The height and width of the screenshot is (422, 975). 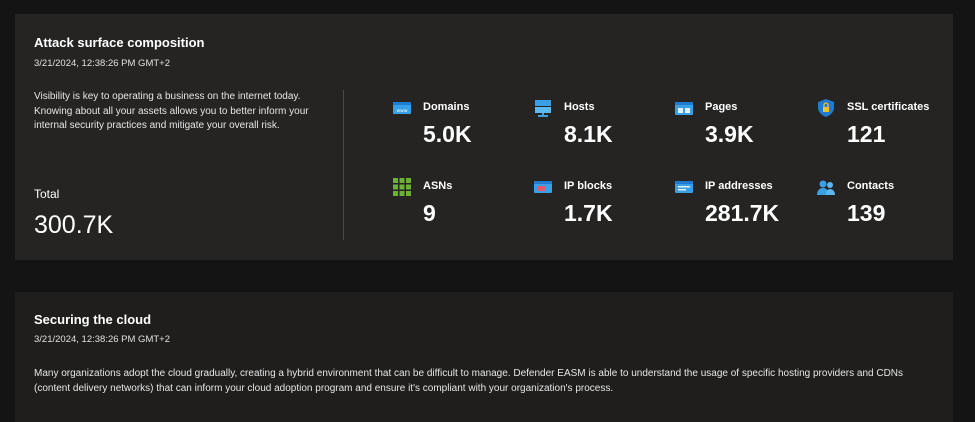 I want to click on metric-value: 8.1K, so click(x=588, y=134).